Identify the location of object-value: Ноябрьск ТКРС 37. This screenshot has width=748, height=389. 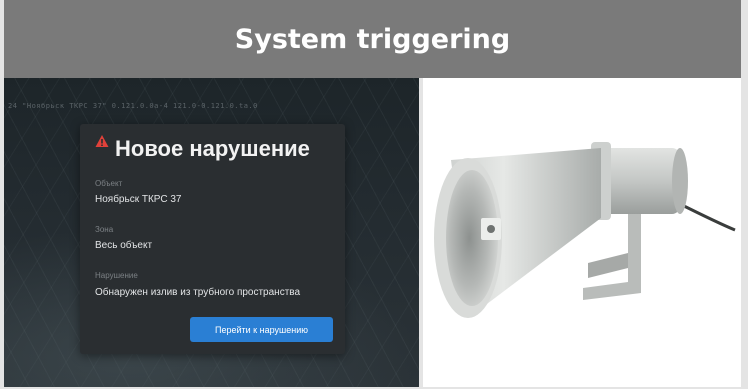
(138, 199).